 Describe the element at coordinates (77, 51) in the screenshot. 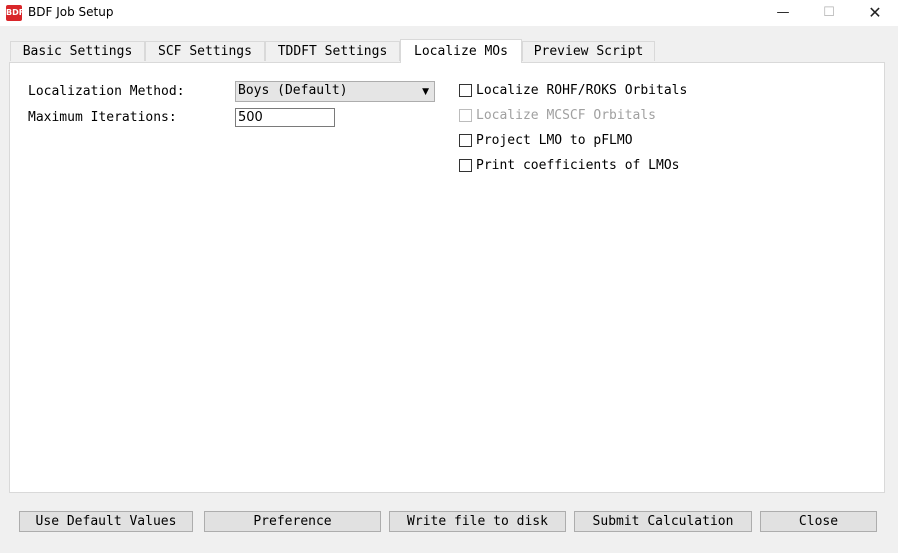

I see `tab-basic-settings: Basic Settings` at that location.